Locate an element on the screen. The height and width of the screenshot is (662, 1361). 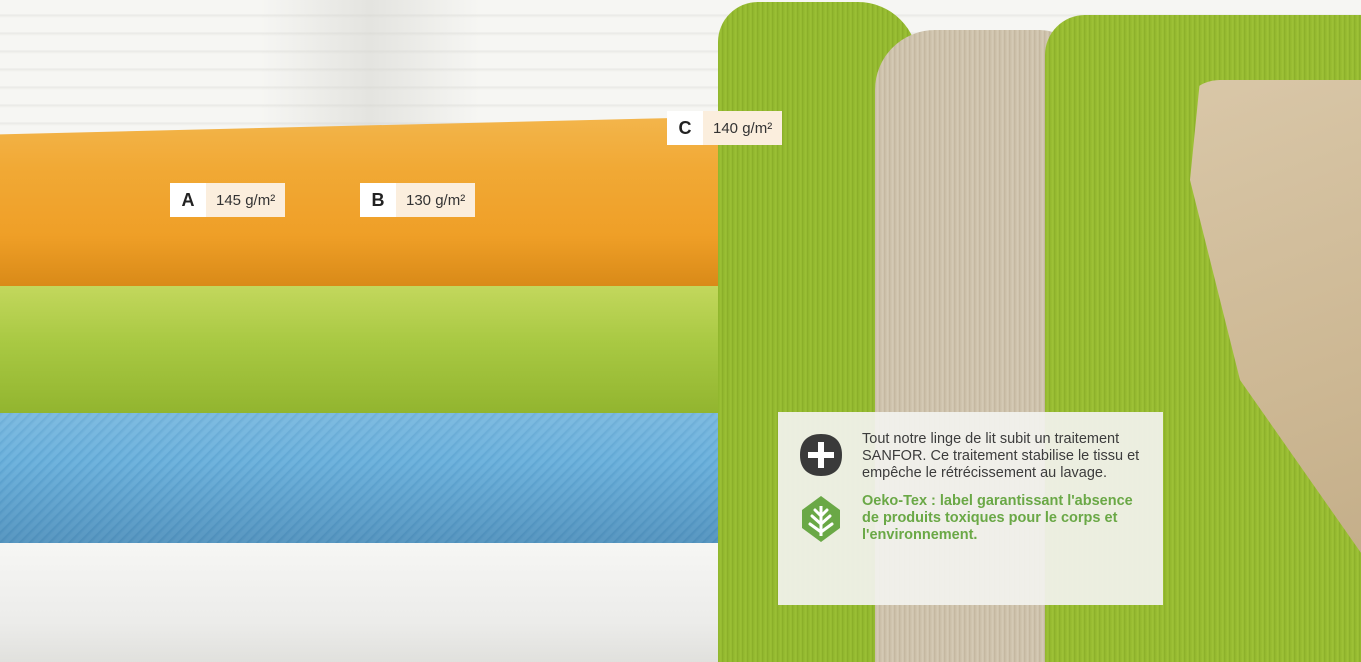
blue-fabric-fold is located at coordinates (375, 475).